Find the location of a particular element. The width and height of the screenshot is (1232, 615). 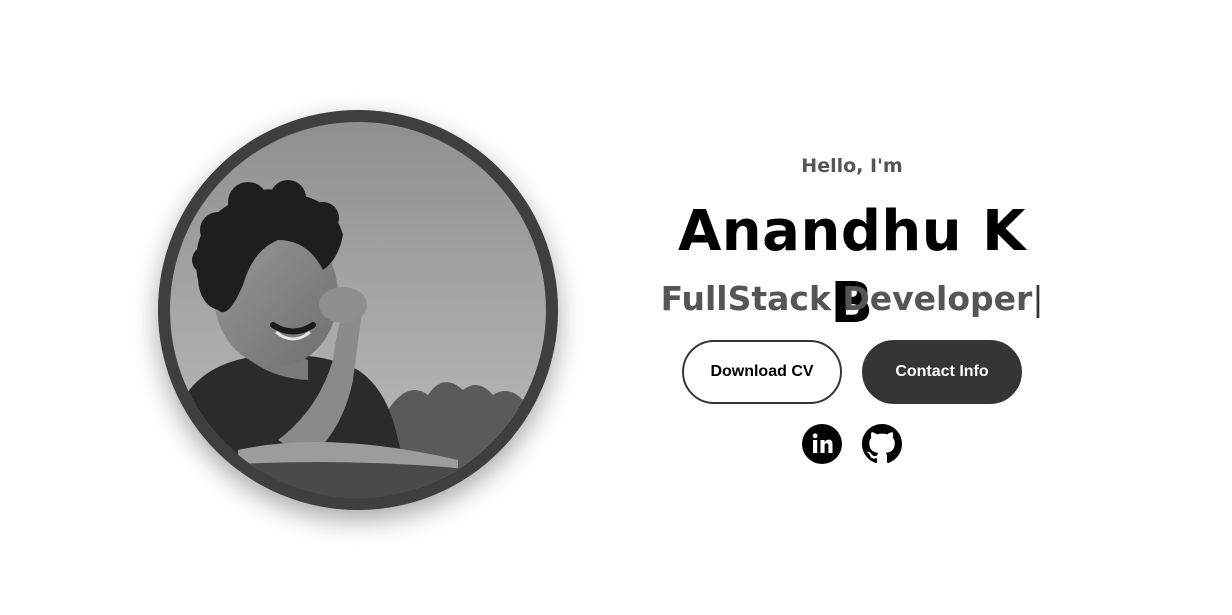

job-title-text: FullStack Developer is located at coordinates (846, 298).